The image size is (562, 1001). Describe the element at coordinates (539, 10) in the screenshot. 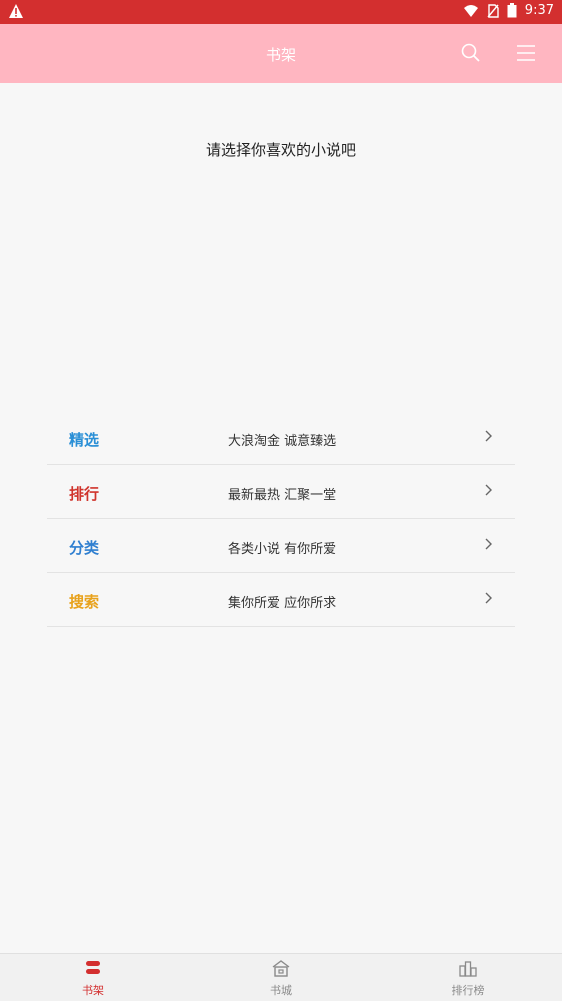

I see `status-time: 9:37` at that location.